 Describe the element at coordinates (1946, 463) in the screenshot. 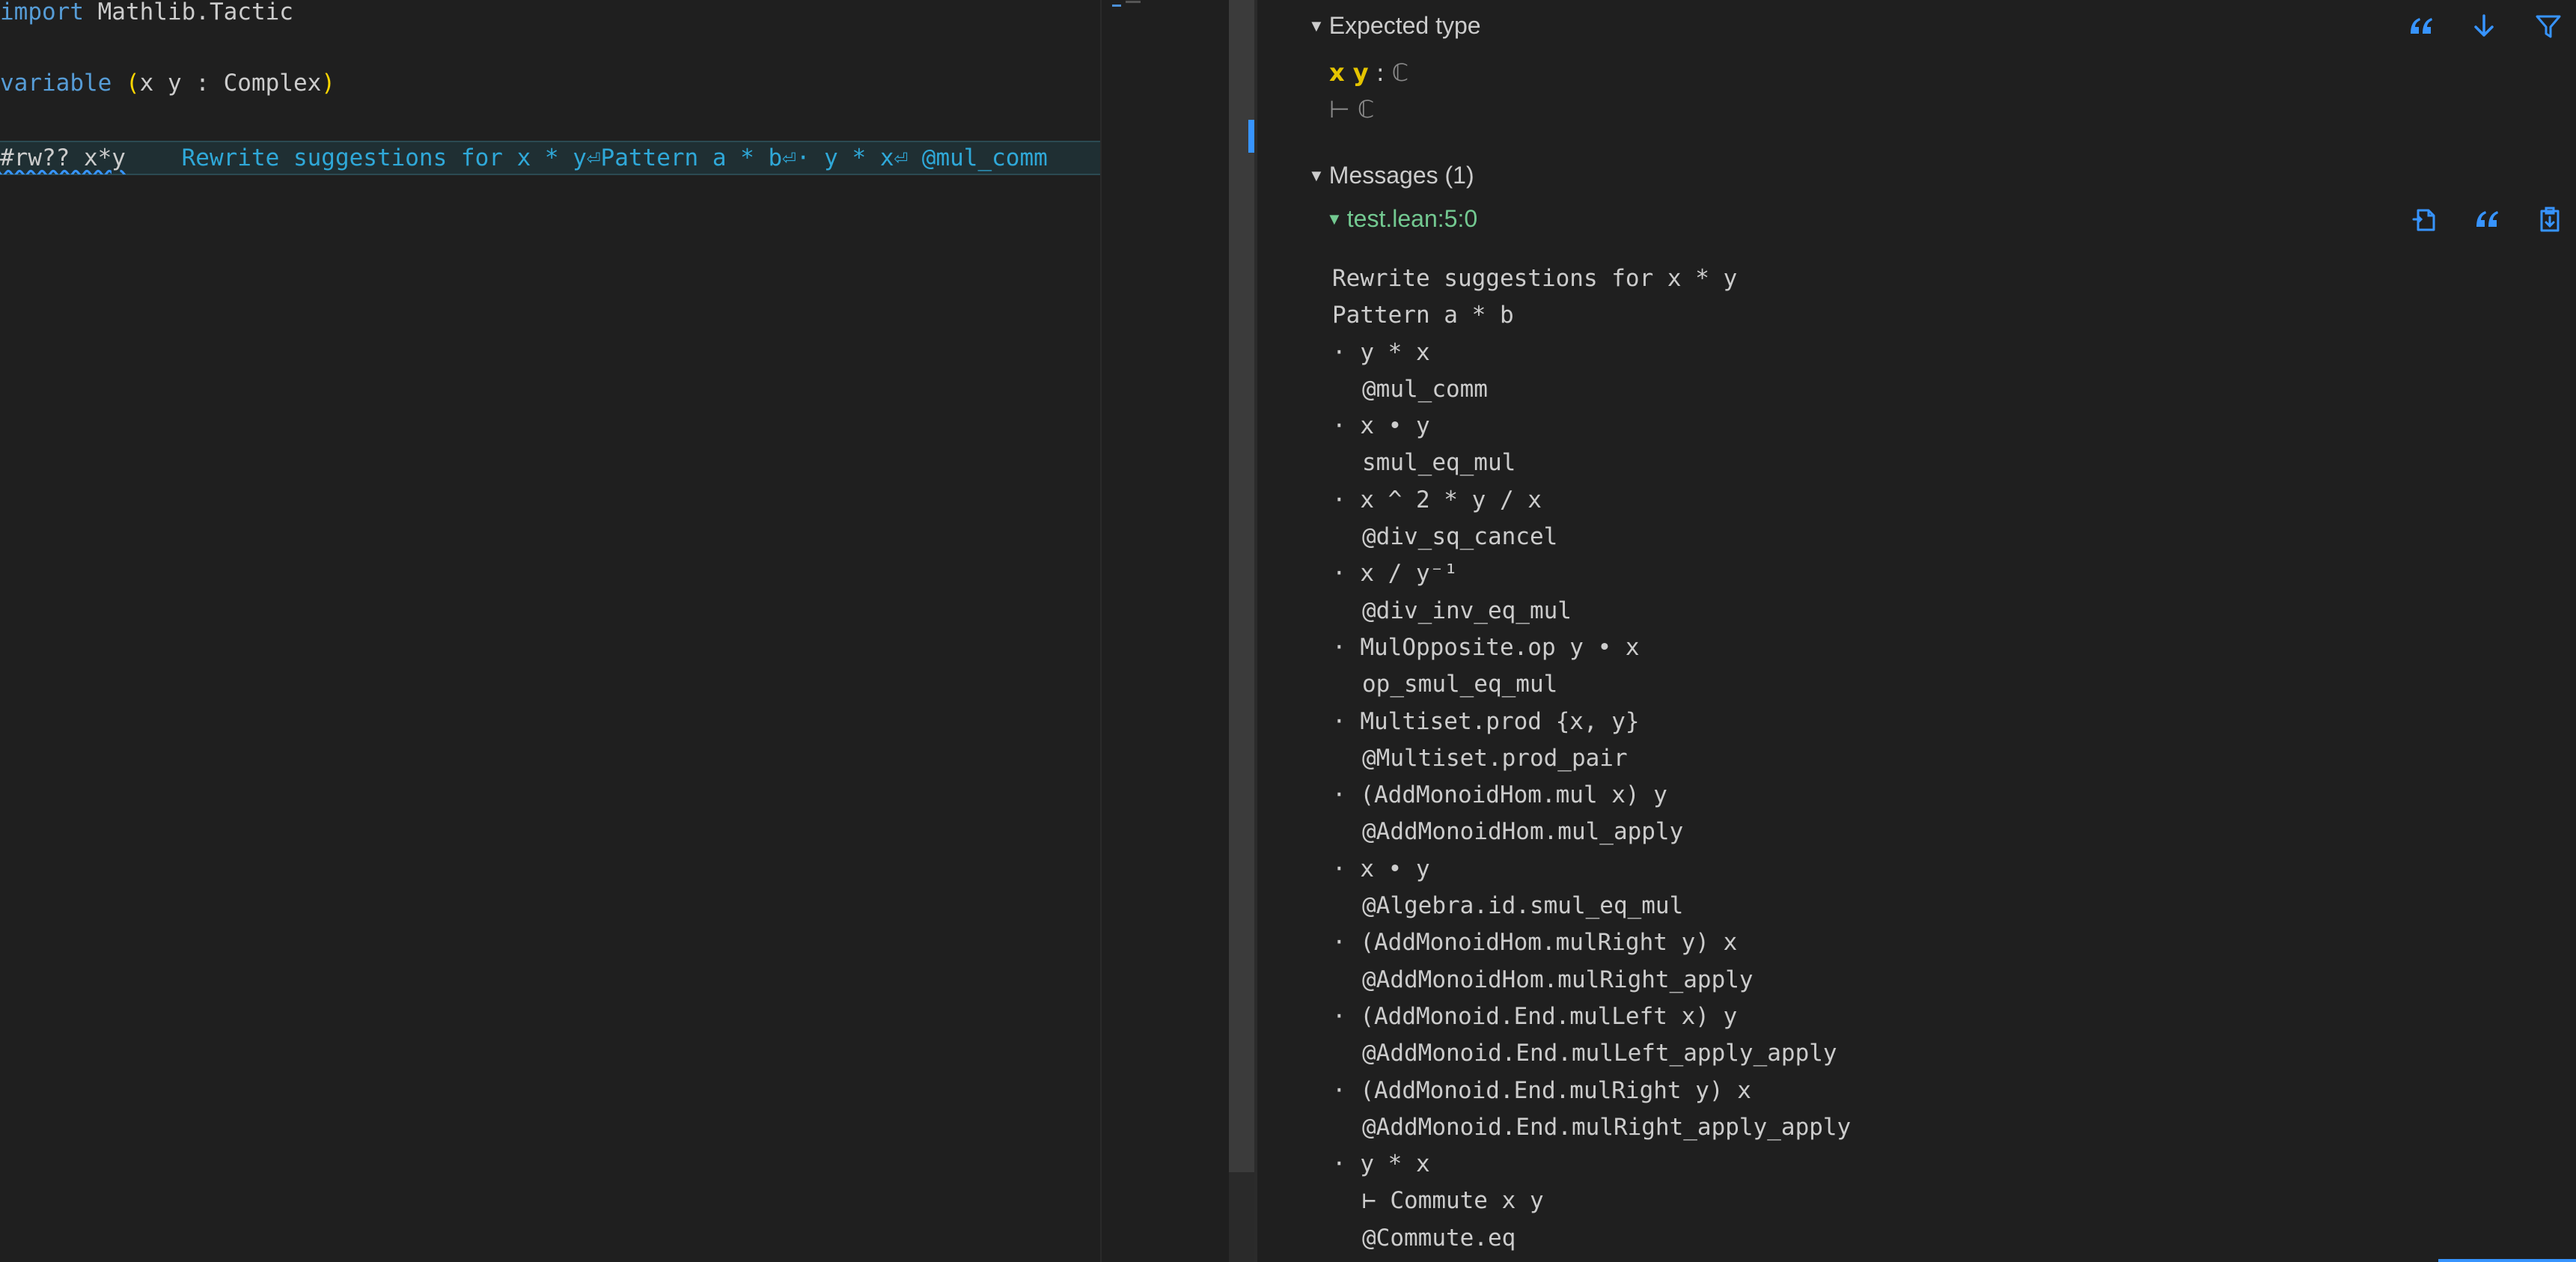

I see `message-line: smul_eq_mul` at that location.